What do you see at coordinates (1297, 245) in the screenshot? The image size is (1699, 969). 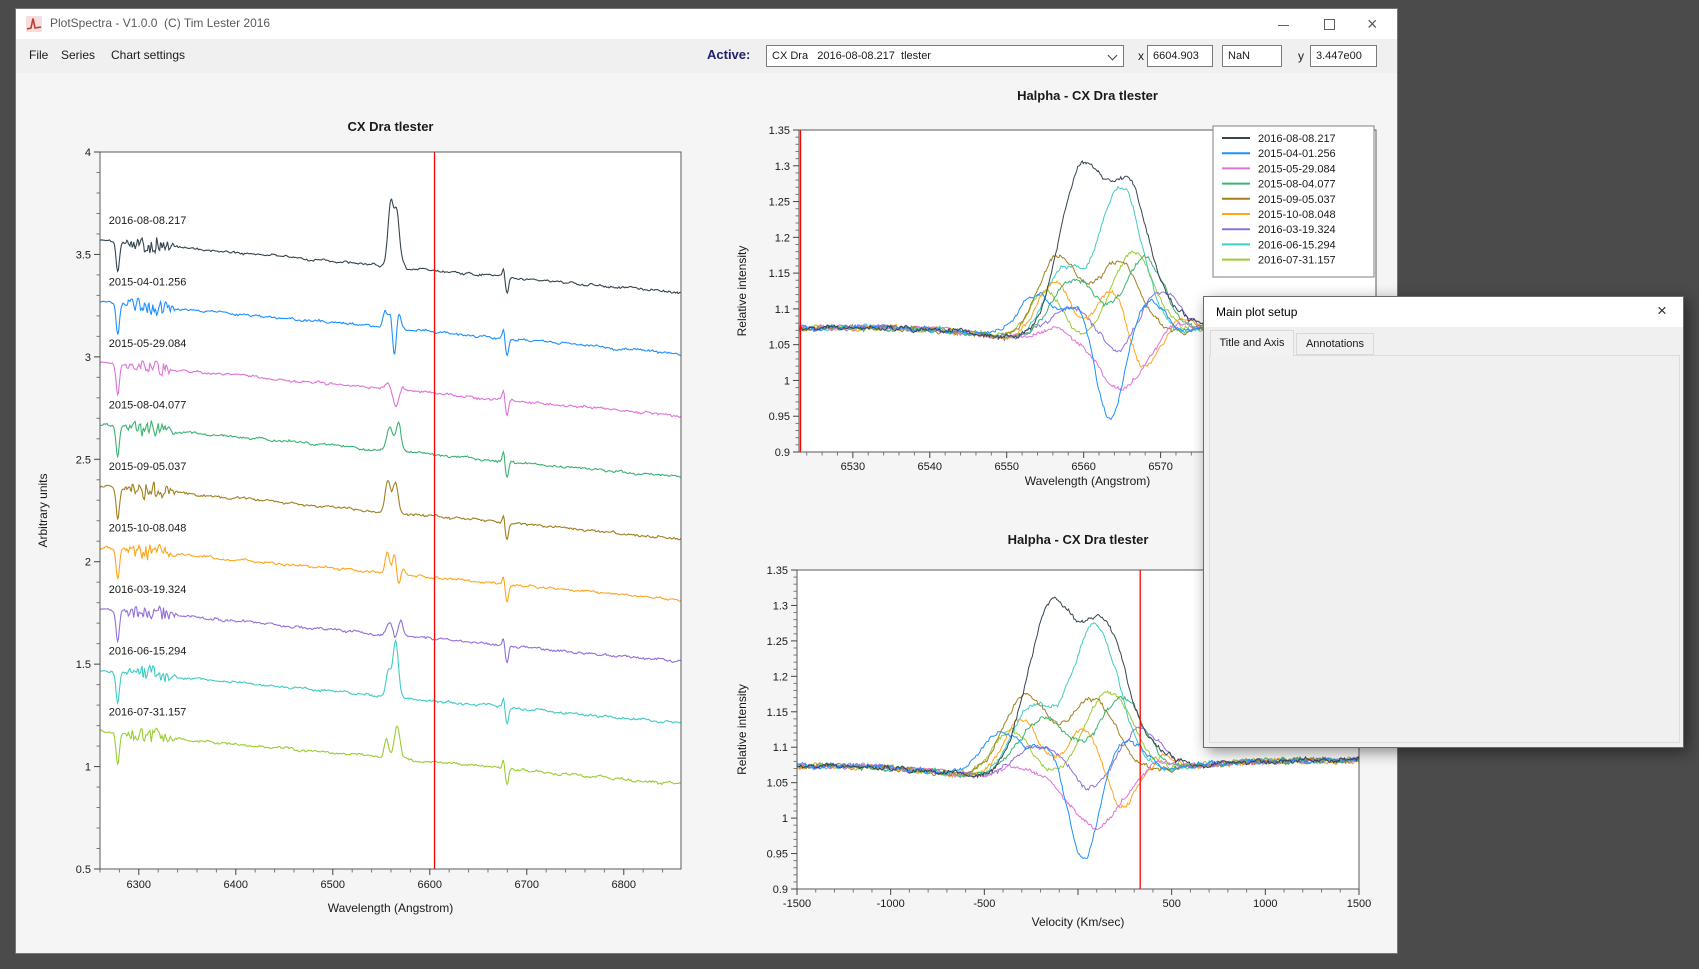 I see `svg-text: 2016-06-15.294` at bounding box center [1297, 245].